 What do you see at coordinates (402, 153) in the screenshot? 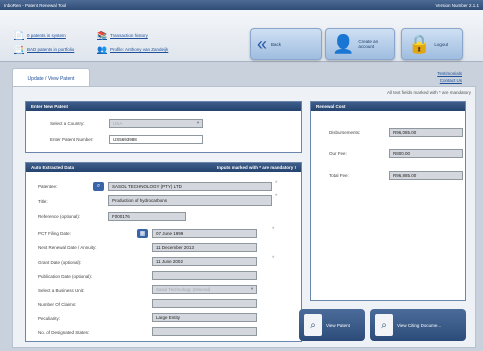
I see `our-fee-value: R800.00` at bounding box center [402, 153].